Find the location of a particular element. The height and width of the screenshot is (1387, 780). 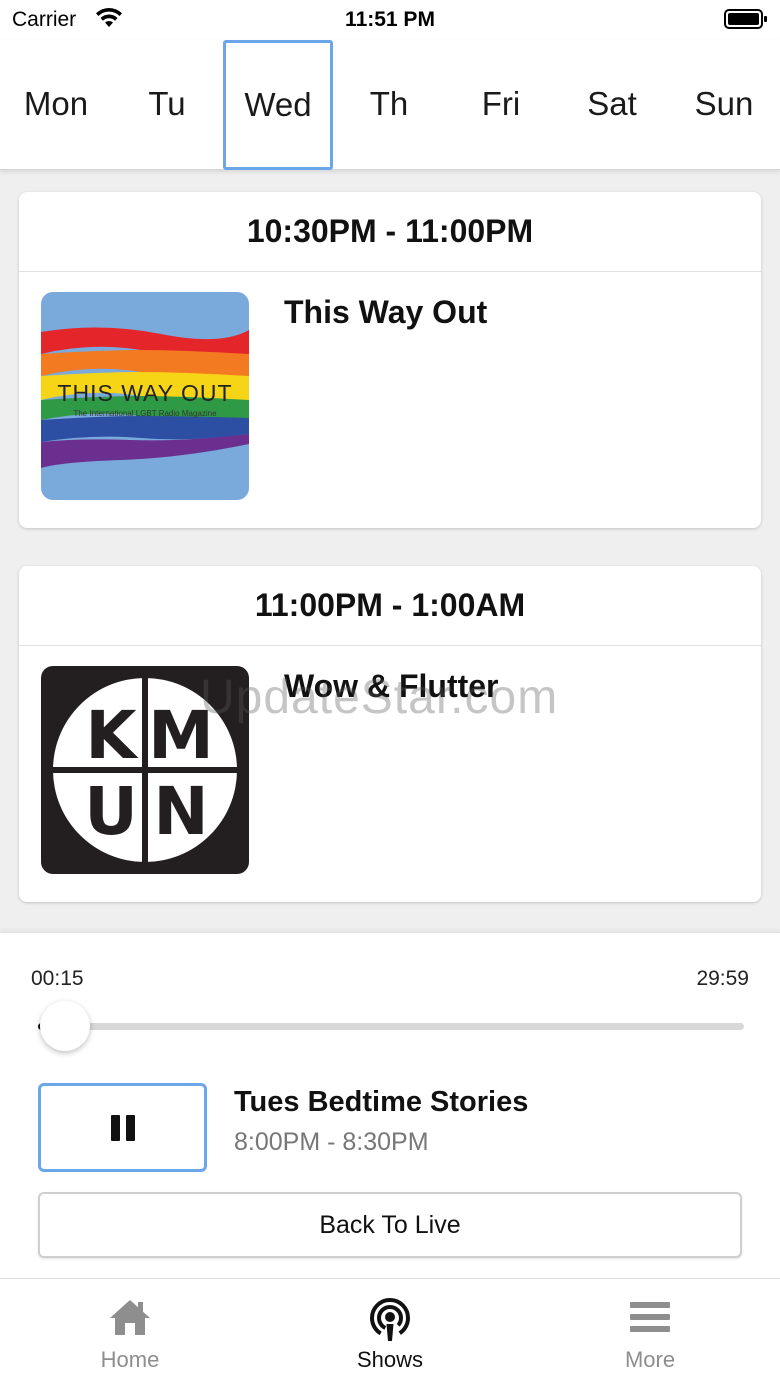

day-selector: Mon Tu Wed Th Fri Sat Sun is located at coordinates (390, 105).